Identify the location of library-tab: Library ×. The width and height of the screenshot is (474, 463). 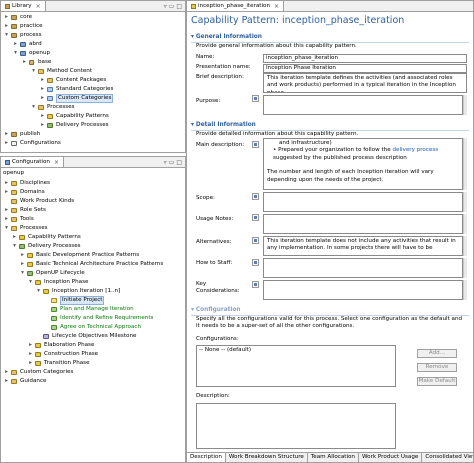
(23, 6).